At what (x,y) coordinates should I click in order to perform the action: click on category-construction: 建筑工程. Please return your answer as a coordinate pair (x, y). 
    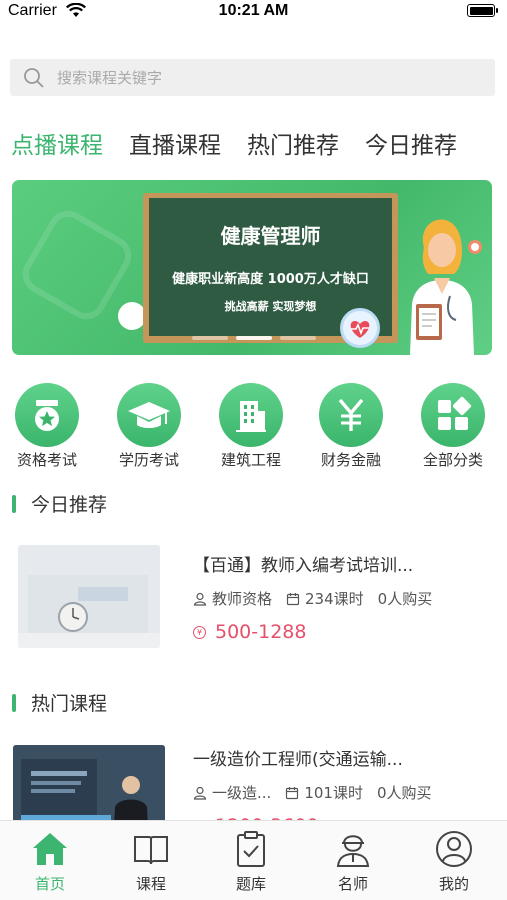
    Looking at the image, I should click on (251, 426).